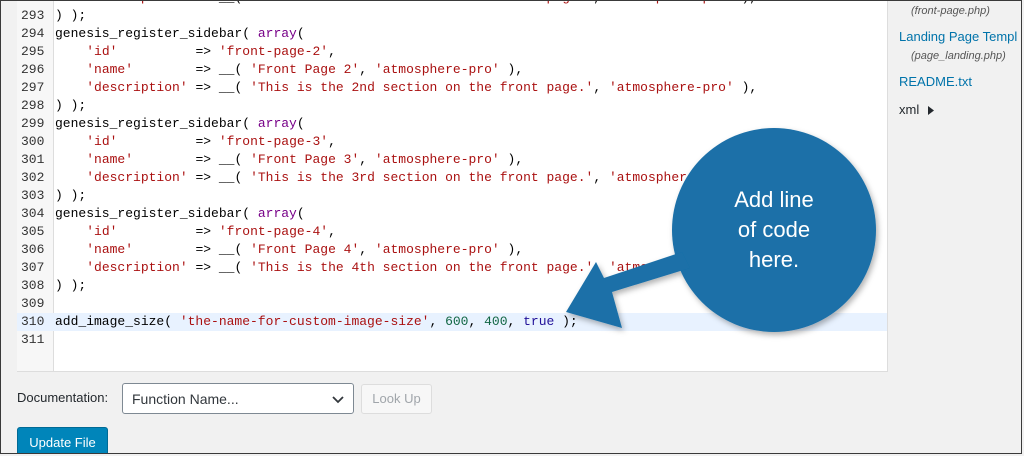  What do you see at coordinates (63, 397) in the screenshot?
I see `documentation-label: Documentation:` at bounding box center [63, 397].